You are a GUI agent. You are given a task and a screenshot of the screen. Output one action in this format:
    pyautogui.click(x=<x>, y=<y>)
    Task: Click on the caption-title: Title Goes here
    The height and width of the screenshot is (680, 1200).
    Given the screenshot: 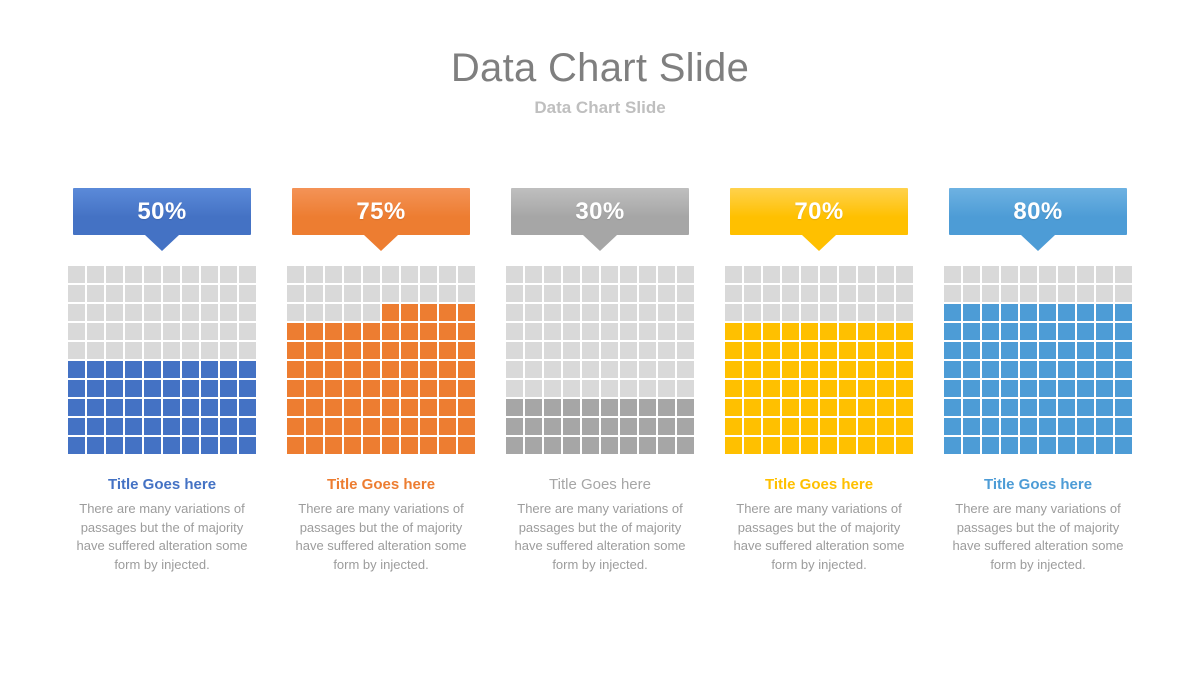 What is the action you would take?
    pyautogui.click(x=819, y=484)
    